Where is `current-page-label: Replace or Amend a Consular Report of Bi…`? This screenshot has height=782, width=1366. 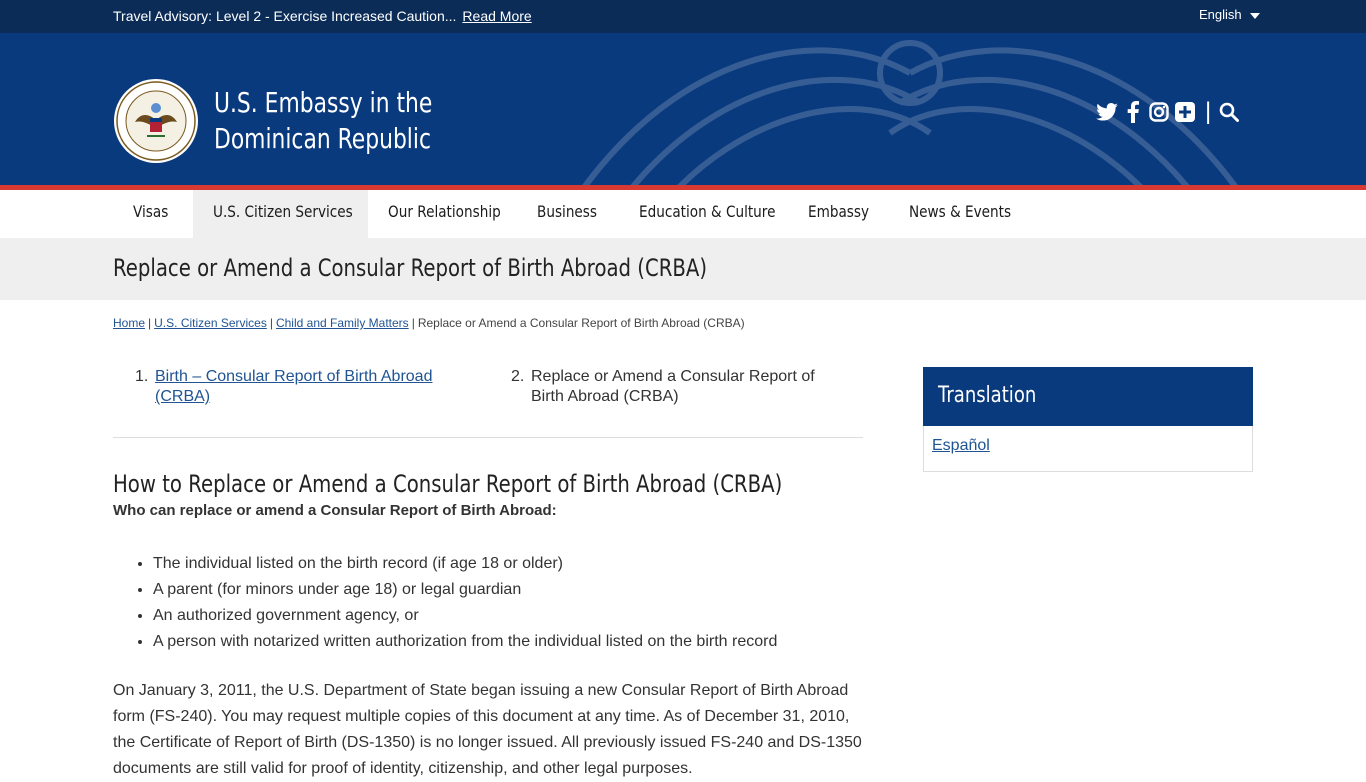
current-page-label: Replace or Amend a Consular Report of Bi… is located at coordinates (673, 386).